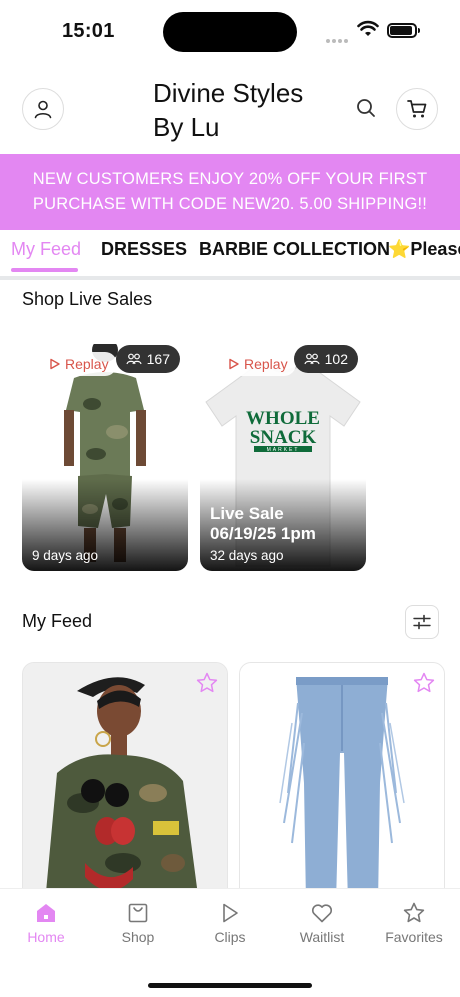 This screenshot has height=997, width=460. Describe the element at coordinates (283, 437) in the screenshot. I see `tee-print-line2: SNACK` at that location.